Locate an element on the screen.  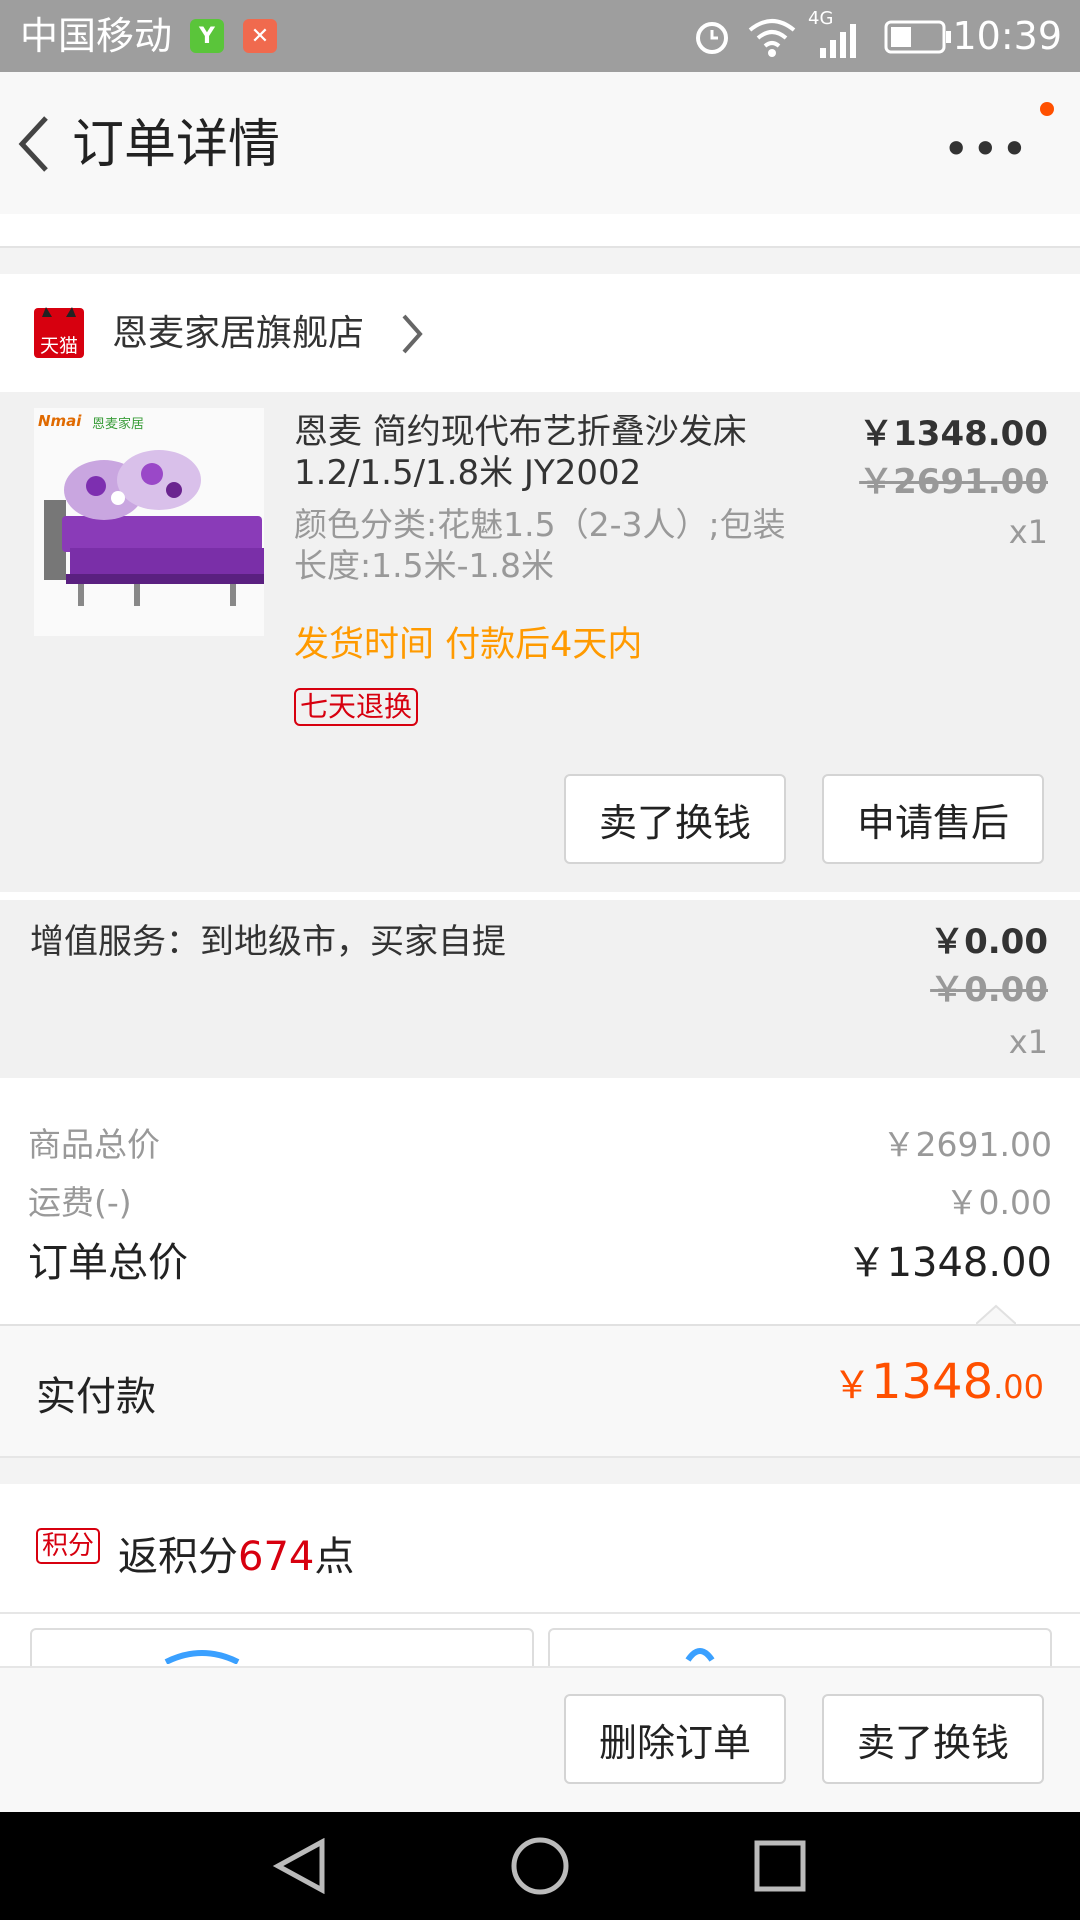
product-quantity: x1 is located at coordinates (1028, 532).